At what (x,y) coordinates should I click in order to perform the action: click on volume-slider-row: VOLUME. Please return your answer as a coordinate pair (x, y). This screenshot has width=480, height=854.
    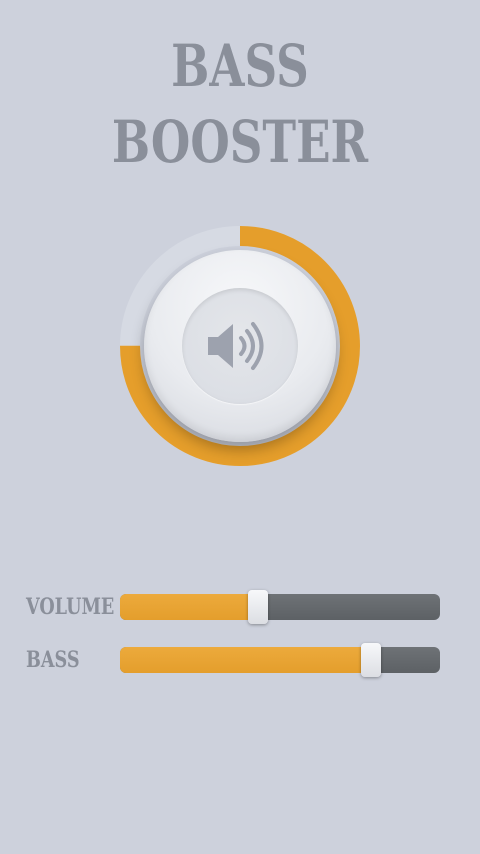
    Looking at the image, I should click on (236, 607).